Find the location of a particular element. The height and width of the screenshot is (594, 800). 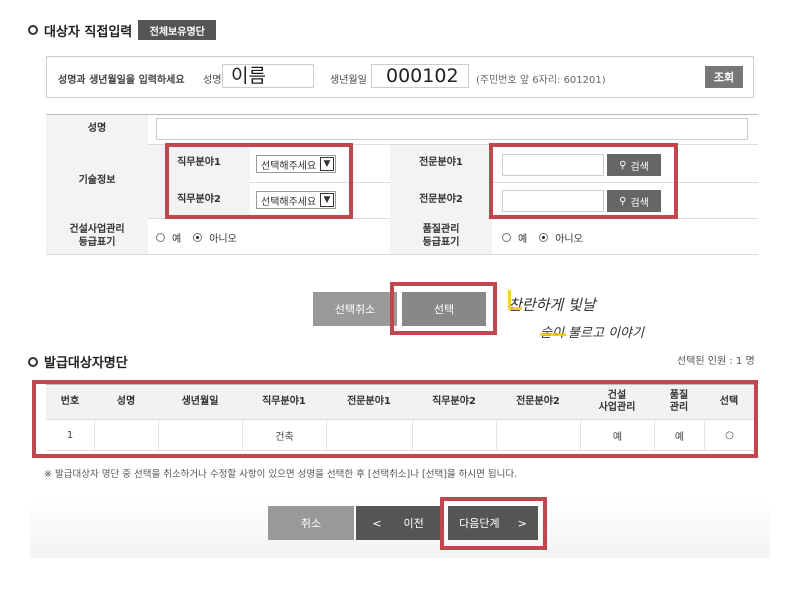

specialty2-label: 전문분야2 is located at coordinates (441, 199).